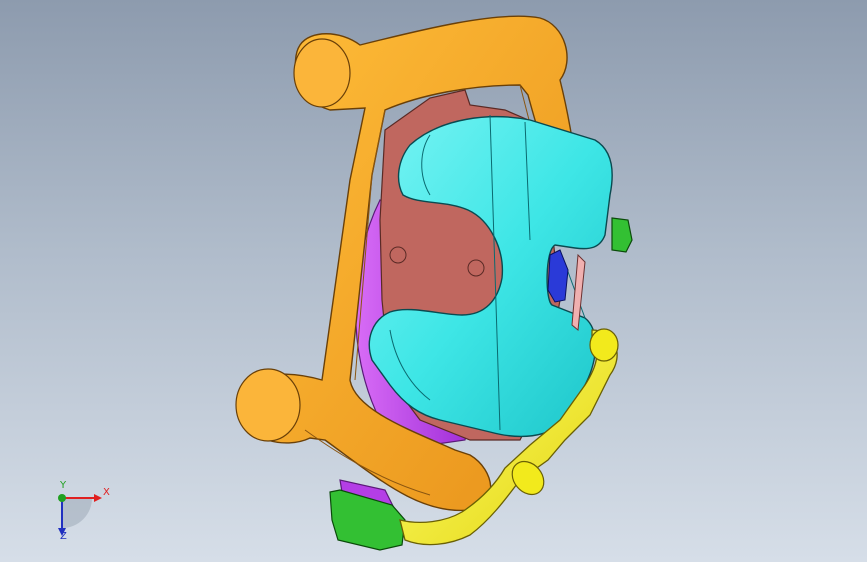 This screenshot has width=867, height=562. Describe the element at coordinates (558, 276) in the screenshot. I see `piston-window` at that location.